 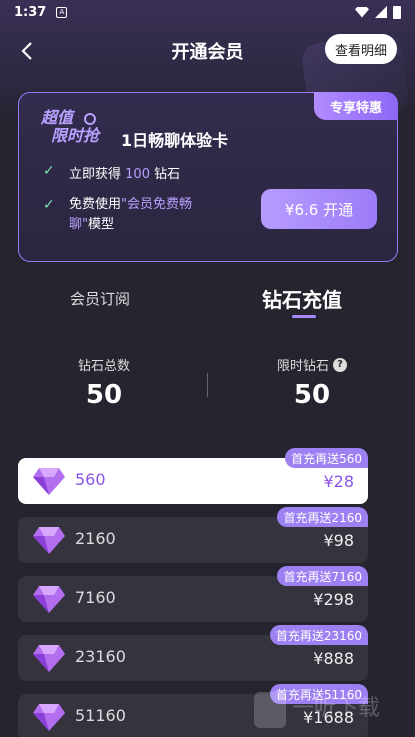 What do you see at coordinates (193, 653) in the screenshot?
I see `package-item: 23160 ¥888 首充再送23160` at bounding box center [193, 653].